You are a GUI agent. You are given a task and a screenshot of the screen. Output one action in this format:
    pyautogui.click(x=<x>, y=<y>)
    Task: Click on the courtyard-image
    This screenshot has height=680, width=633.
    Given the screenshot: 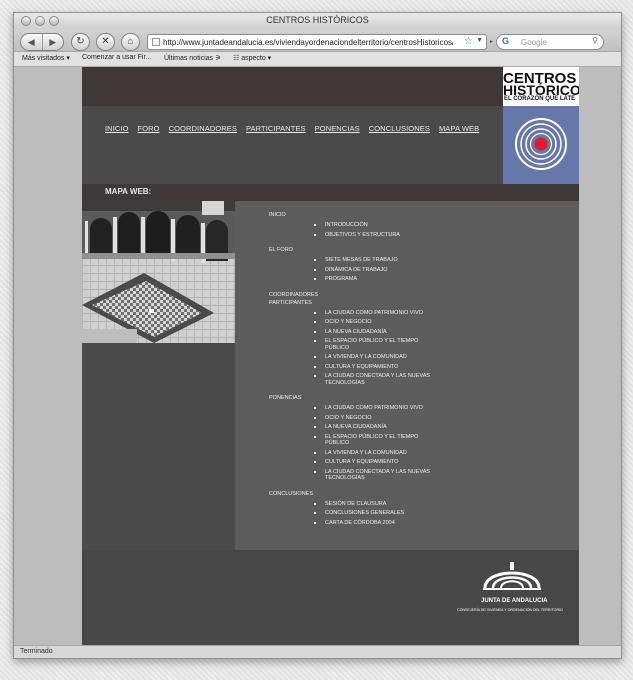 What is the action you would take?
    pyautogui.click(x=158, y=272)
    